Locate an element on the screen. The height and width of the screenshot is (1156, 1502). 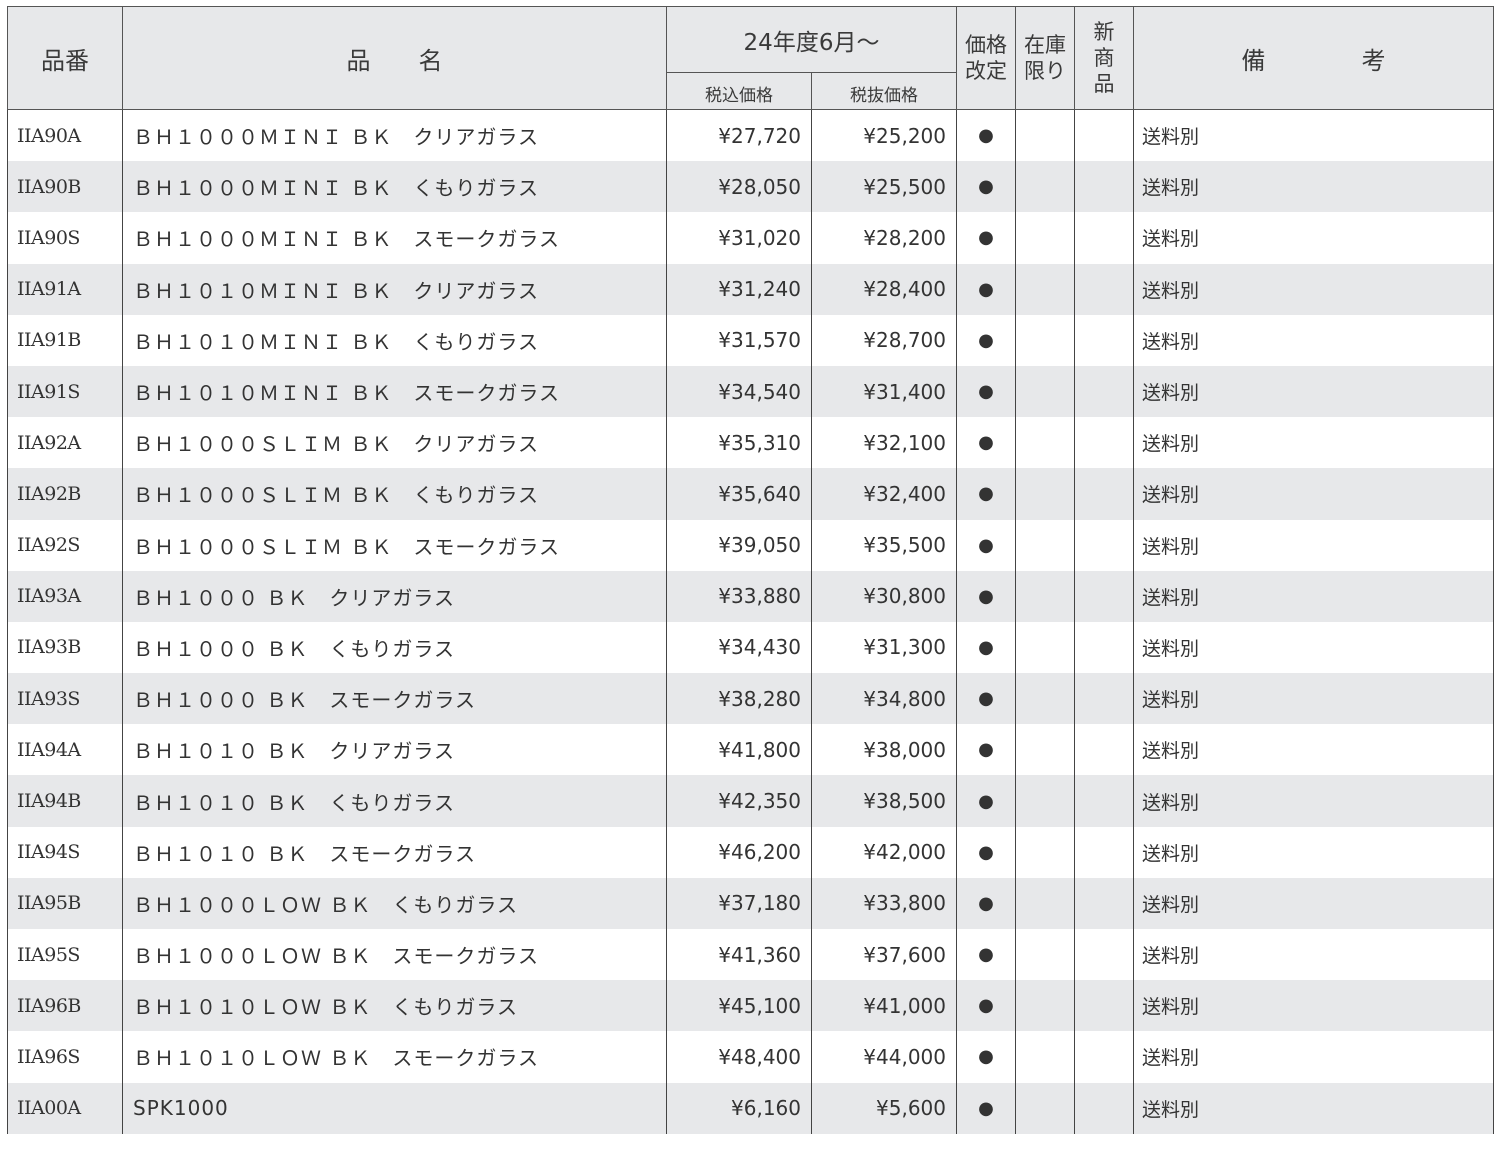
price-excl-tax: ¥25,500 is located at coordinates (884, 187).